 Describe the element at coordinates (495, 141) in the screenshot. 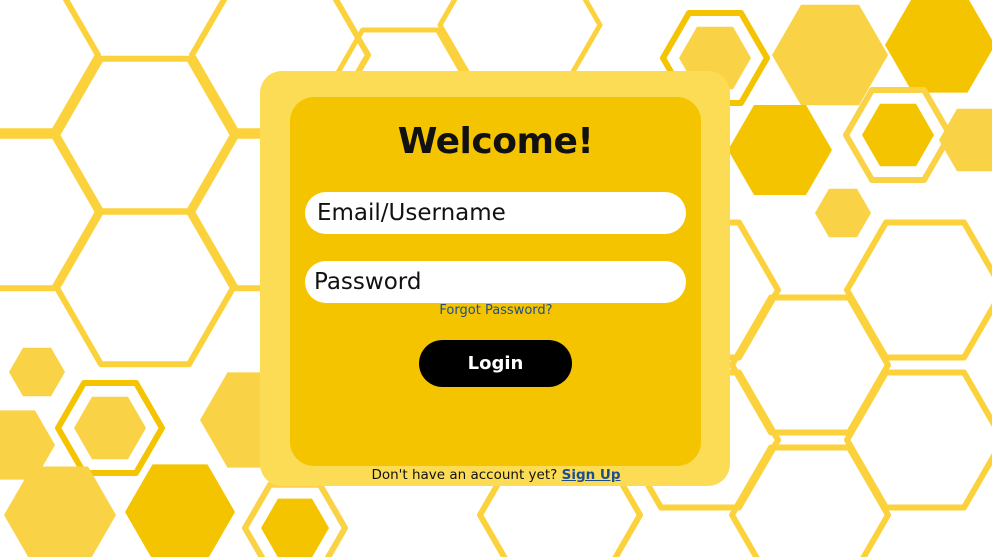

I see `page-title: Welcome!` at that location.